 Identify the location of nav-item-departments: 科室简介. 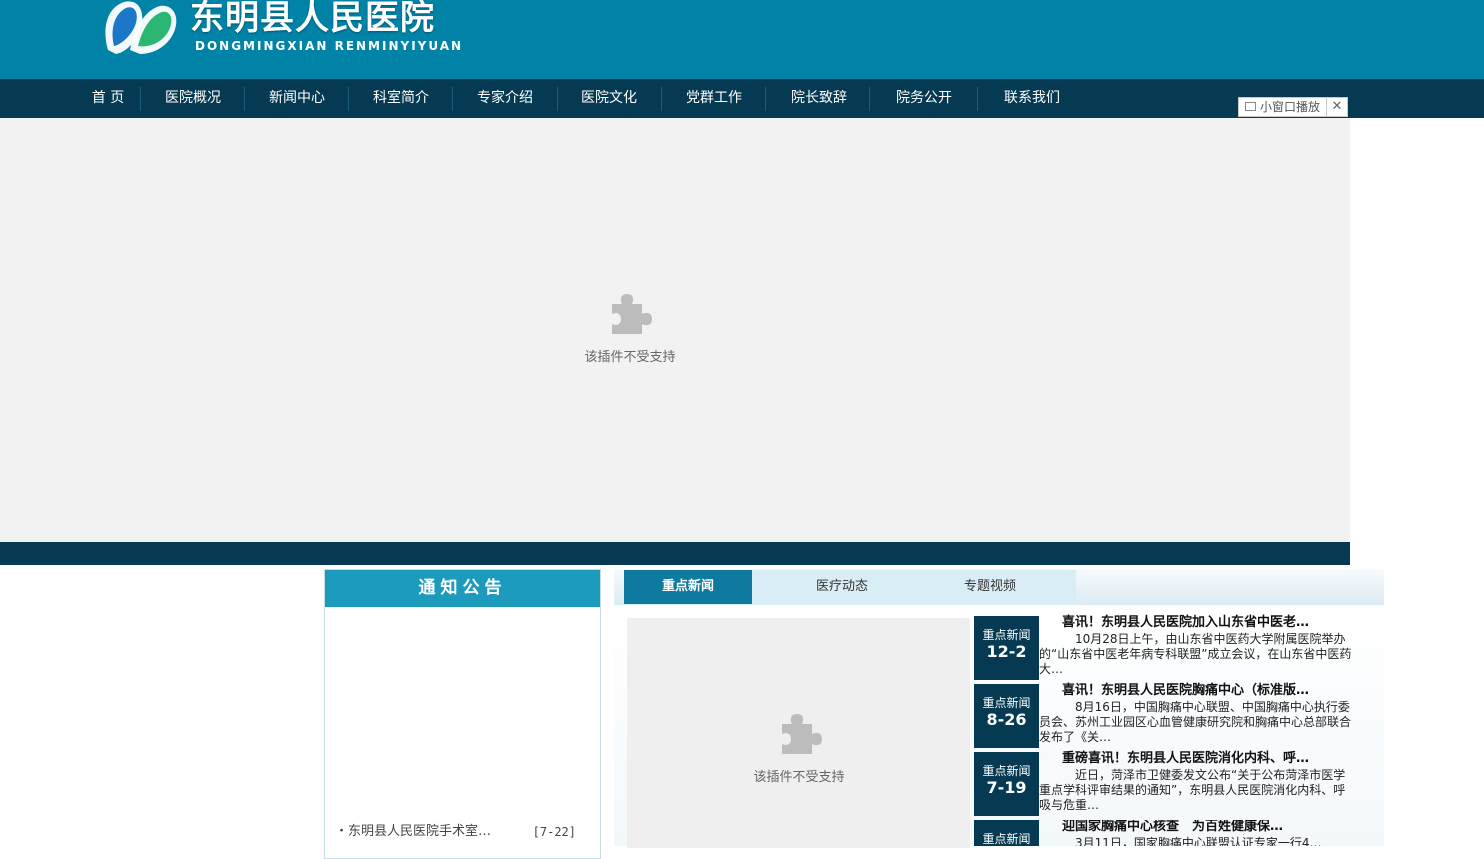
(401, 98).